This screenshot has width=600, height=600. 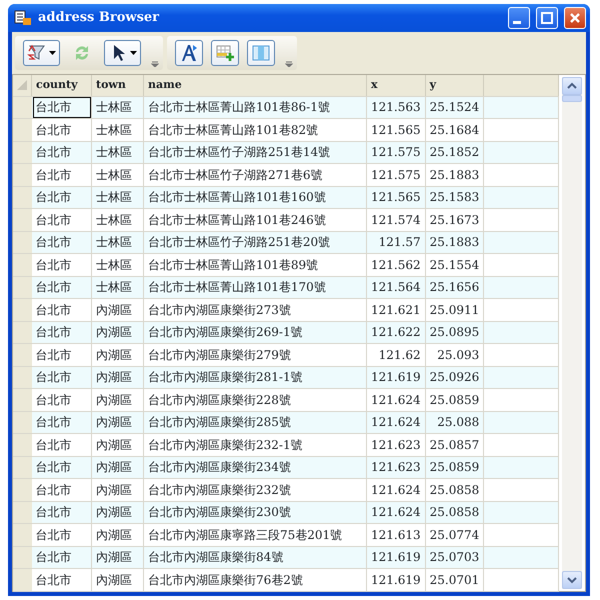 What do you see at coordinates (255, 467) in the screenshot?
I see `table-cell: 台北市內湖區康樂街234號` at bounding box center [255, 467].